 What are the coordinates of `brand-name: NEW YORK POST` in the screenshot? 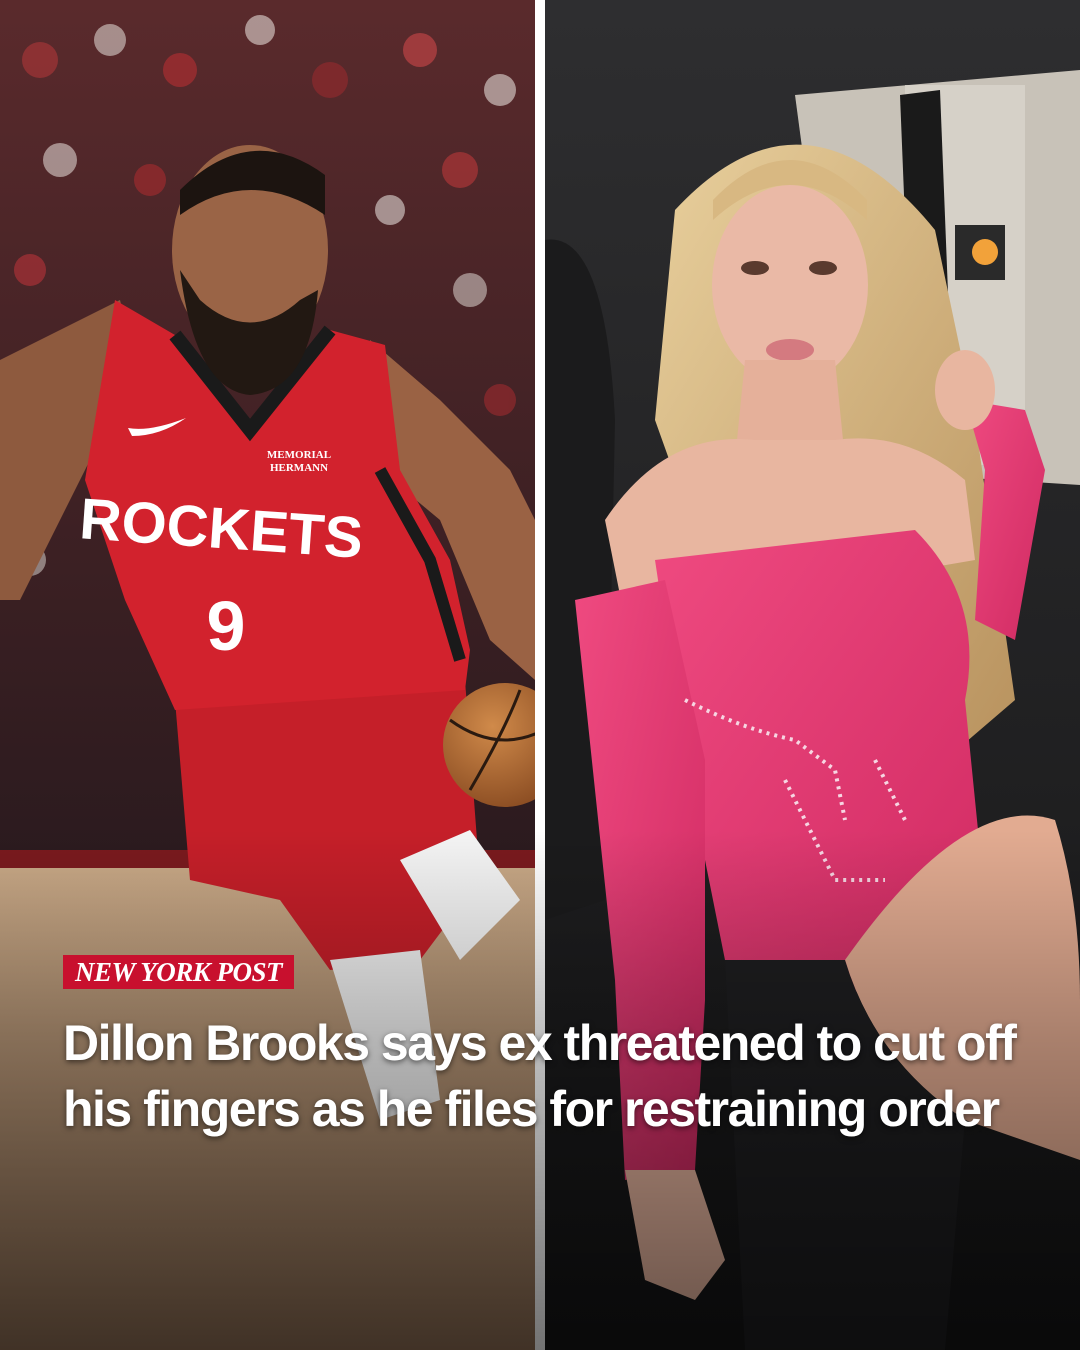 It's located at (179, 972).